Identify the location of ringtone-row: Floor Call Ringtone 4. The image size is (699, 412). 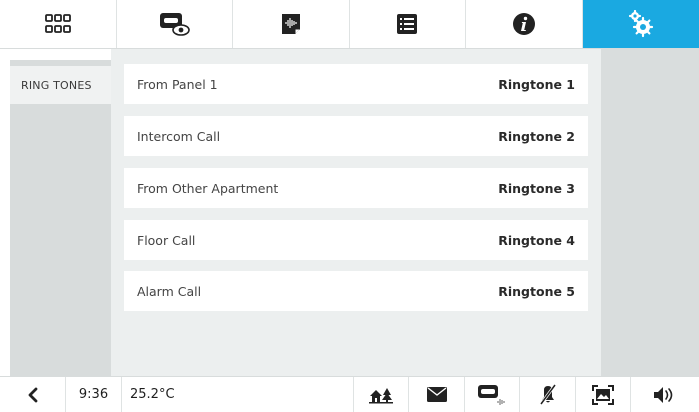
(356, 240).